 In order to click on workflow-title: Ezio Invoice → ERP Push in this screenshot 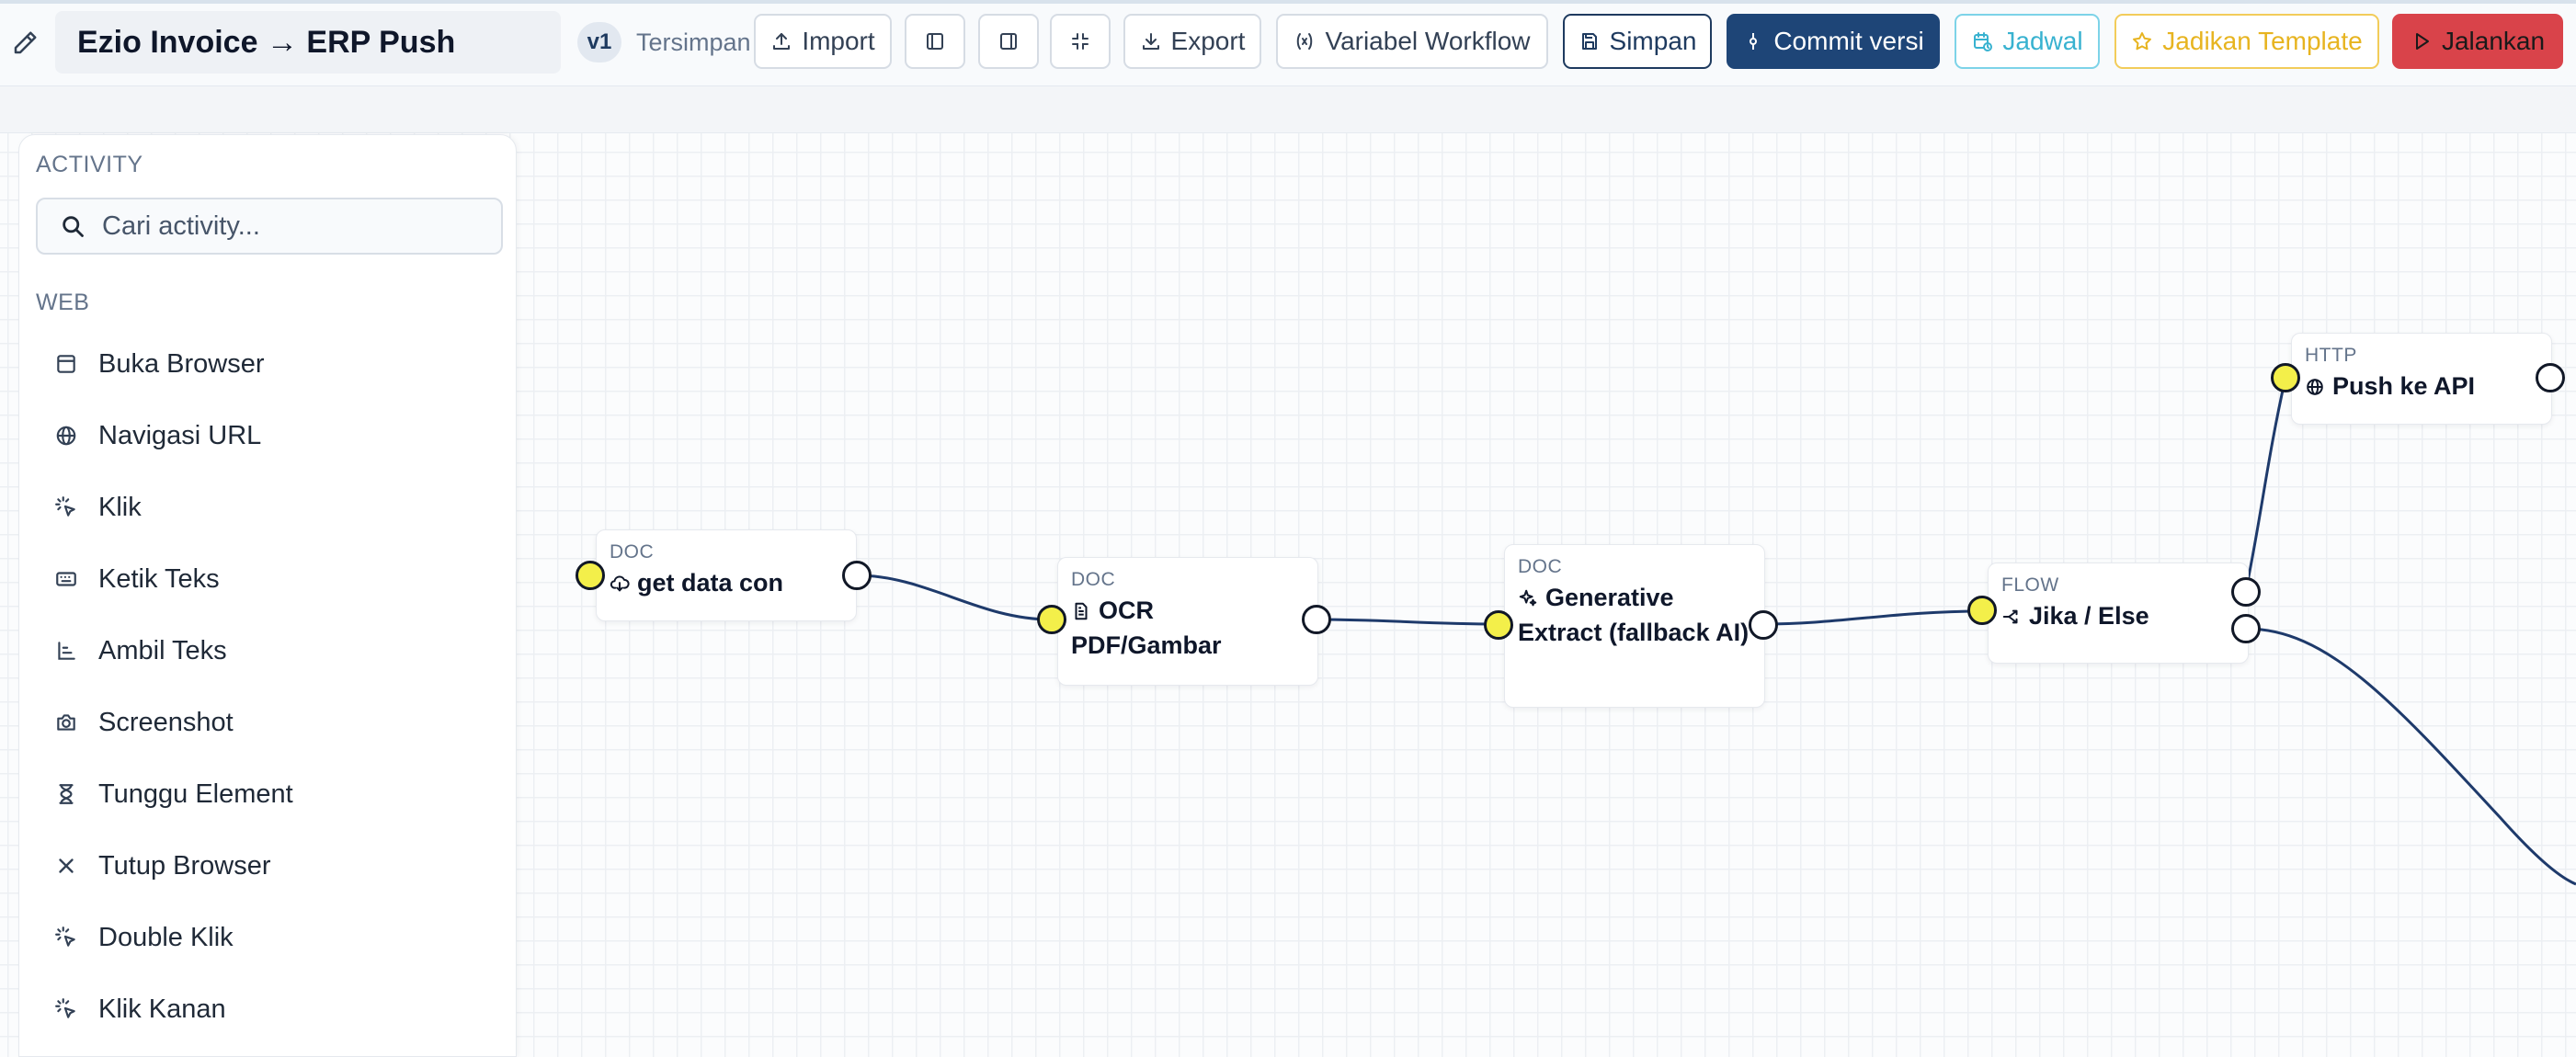, I will do `click(308, 42)`.